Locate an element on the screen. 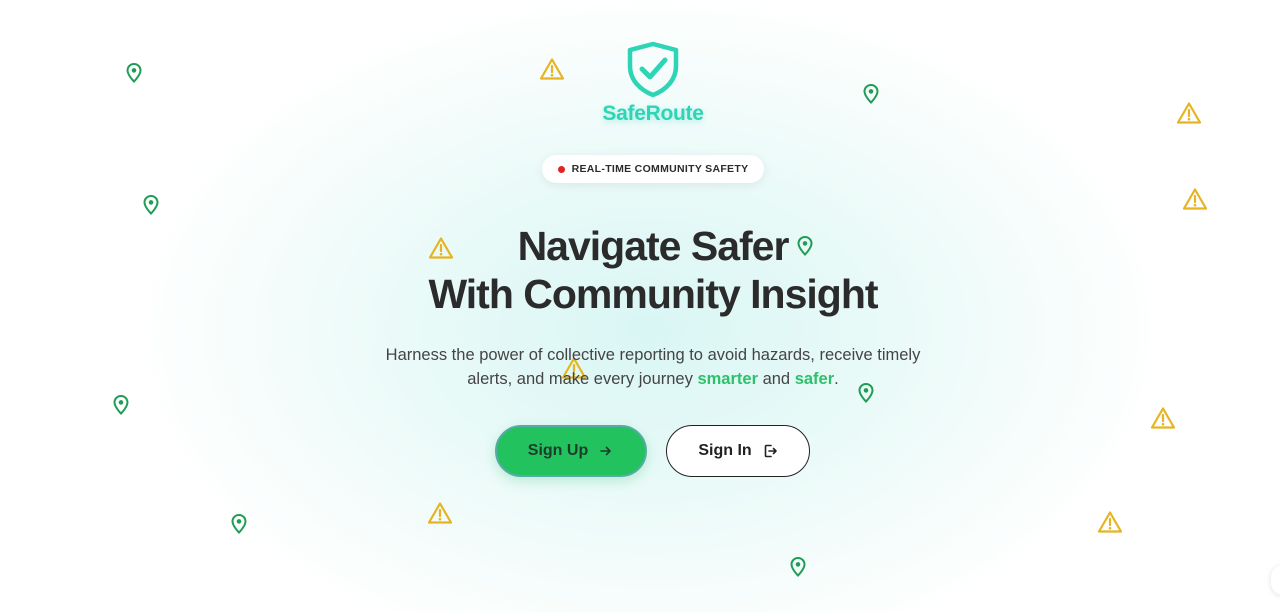 The image size is (1280, 612). badge-label: REAL-TIME COMMUNITY SAFETY is located at coordinates (660, 169).